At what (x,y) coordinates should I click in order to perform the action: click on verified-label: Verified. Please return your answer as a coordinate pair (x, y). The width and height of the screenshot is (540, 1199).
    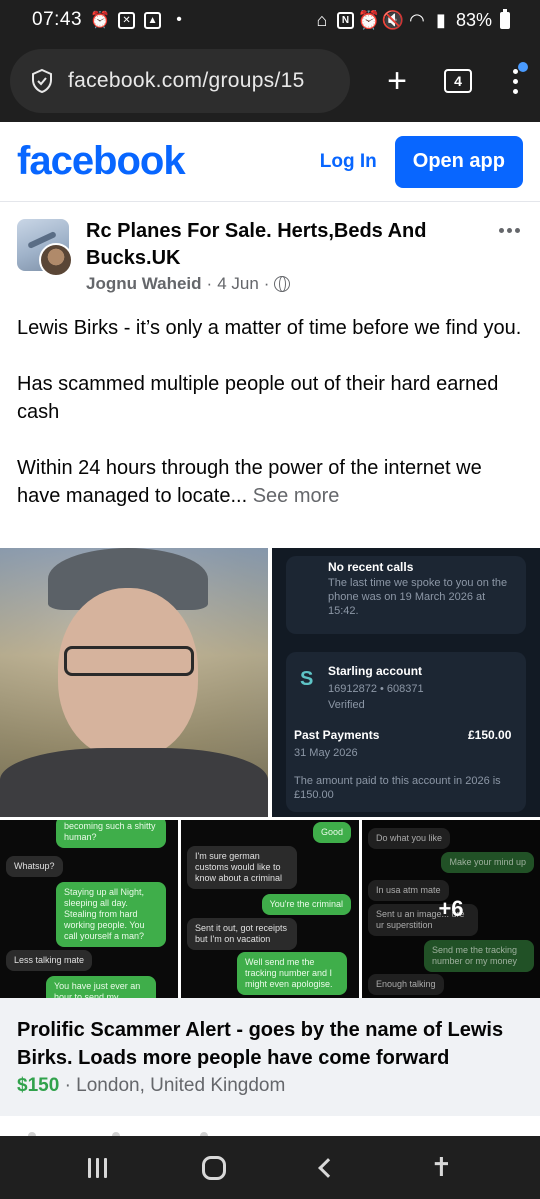
    Looking at the image, I should click on (346, 705).